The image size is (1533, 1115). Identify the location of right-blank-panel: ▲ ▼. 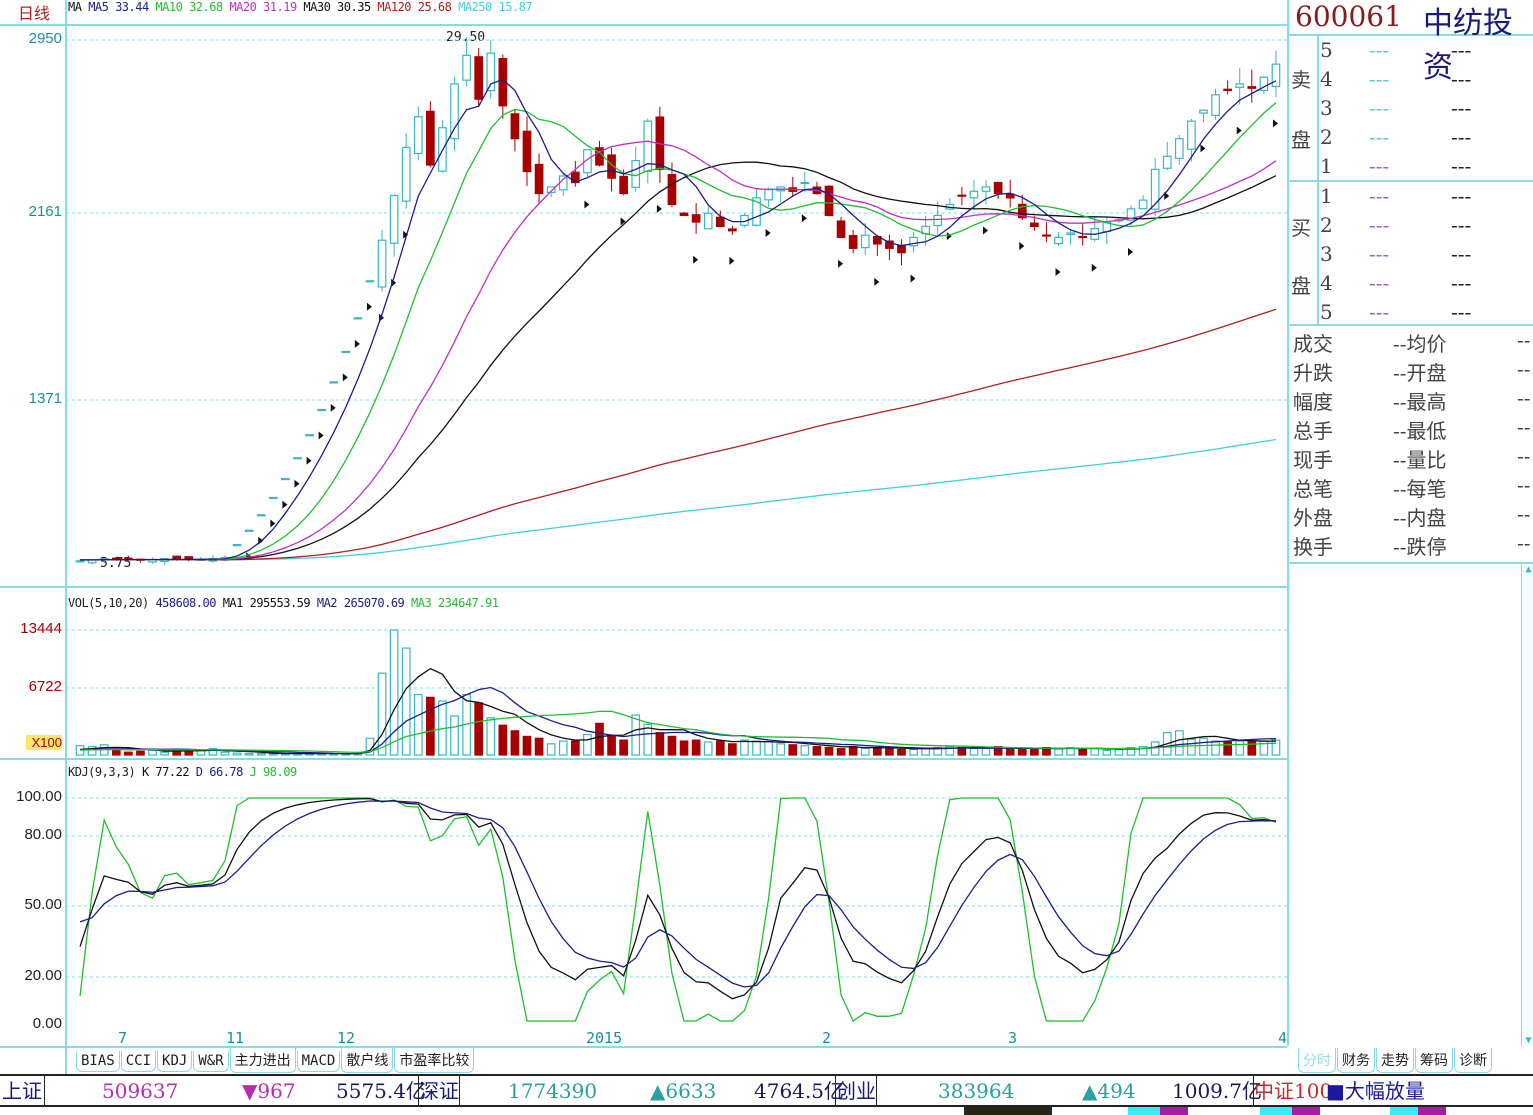
(1410, 805).